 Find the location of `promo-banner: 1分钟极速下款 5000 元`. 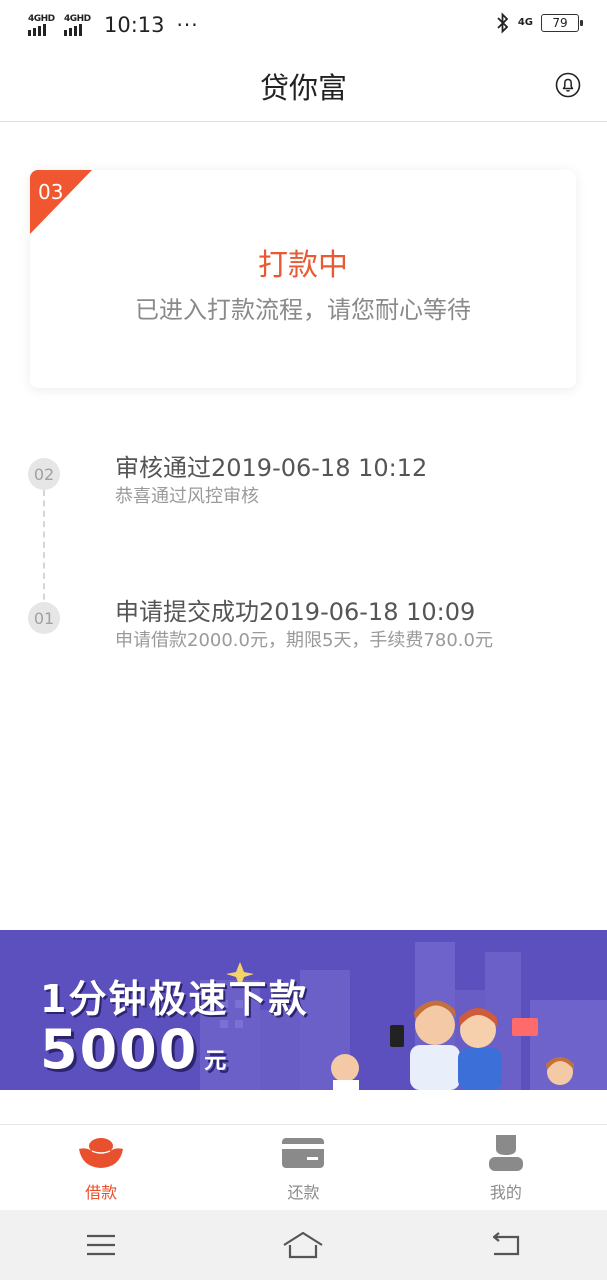

promo-banner: 1分钟极速下款 5000 元 is located at coordinates (303, 1010).